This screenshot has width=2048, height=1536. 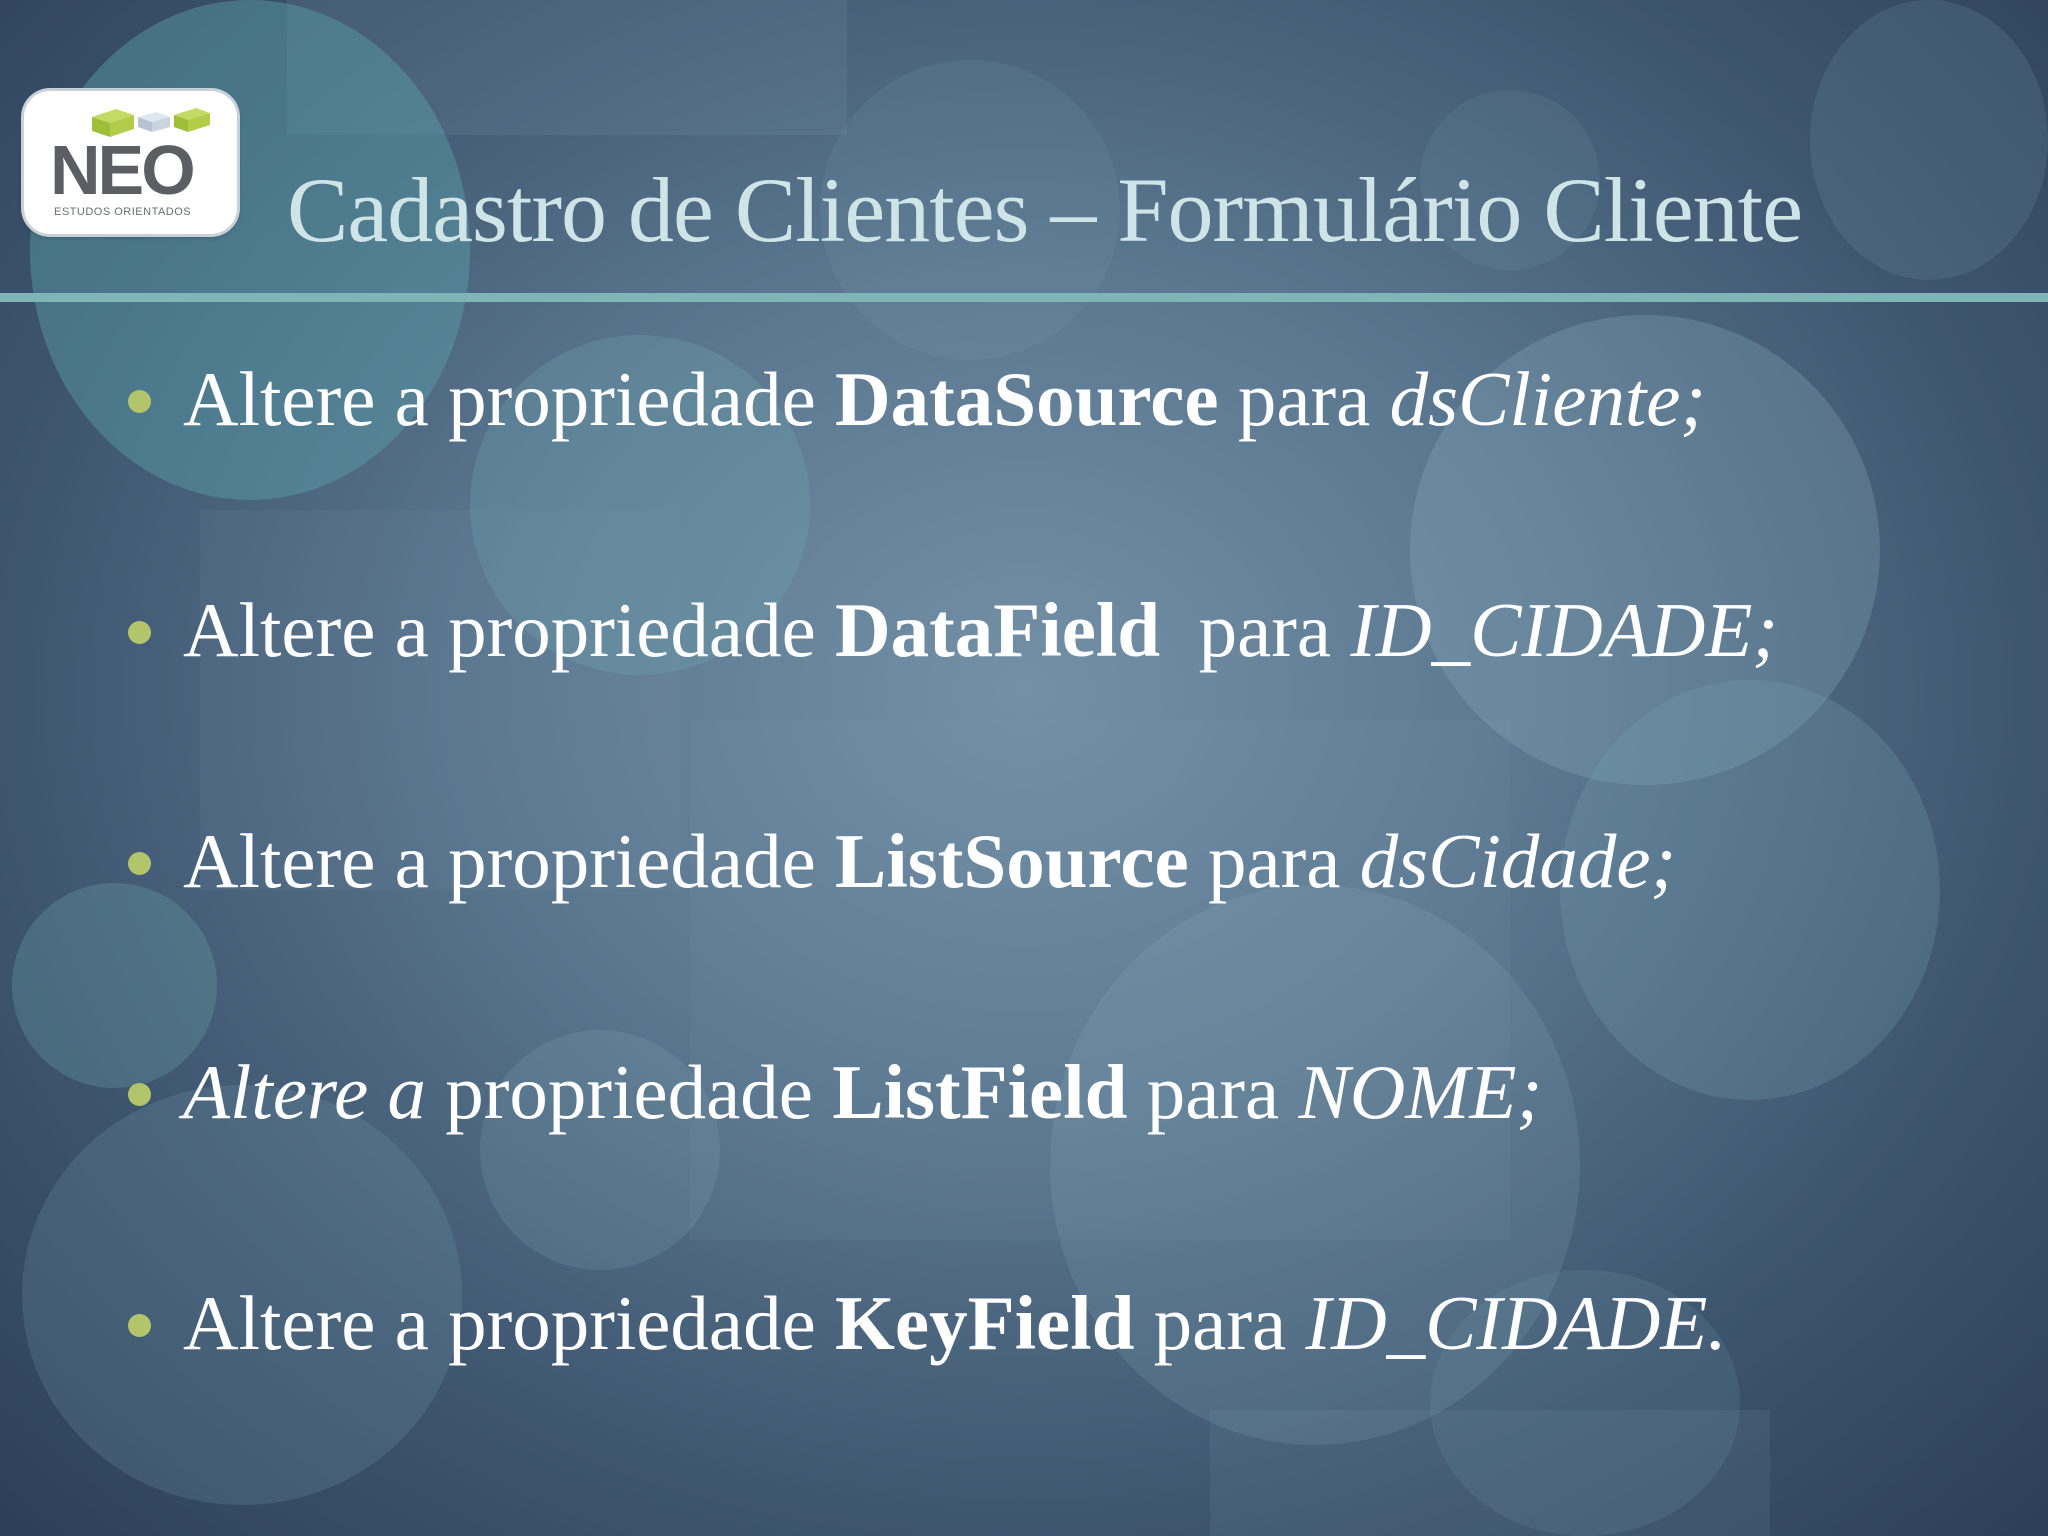 I want to click on bullet-property: ListSource, so click(x=1012, y=860).